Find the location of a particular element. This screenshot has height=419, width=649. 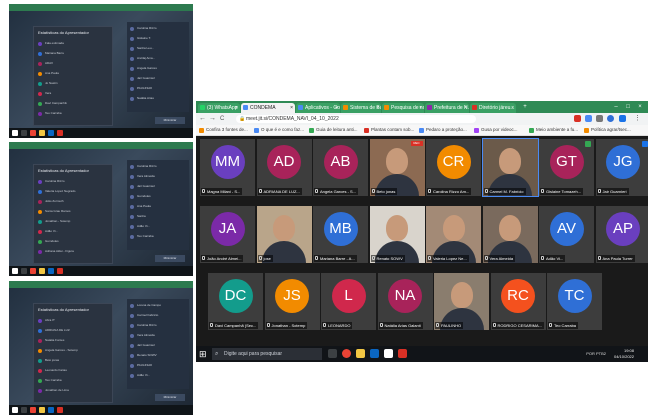

bookmark-favicon-icon is located at coordinates (366, 130).